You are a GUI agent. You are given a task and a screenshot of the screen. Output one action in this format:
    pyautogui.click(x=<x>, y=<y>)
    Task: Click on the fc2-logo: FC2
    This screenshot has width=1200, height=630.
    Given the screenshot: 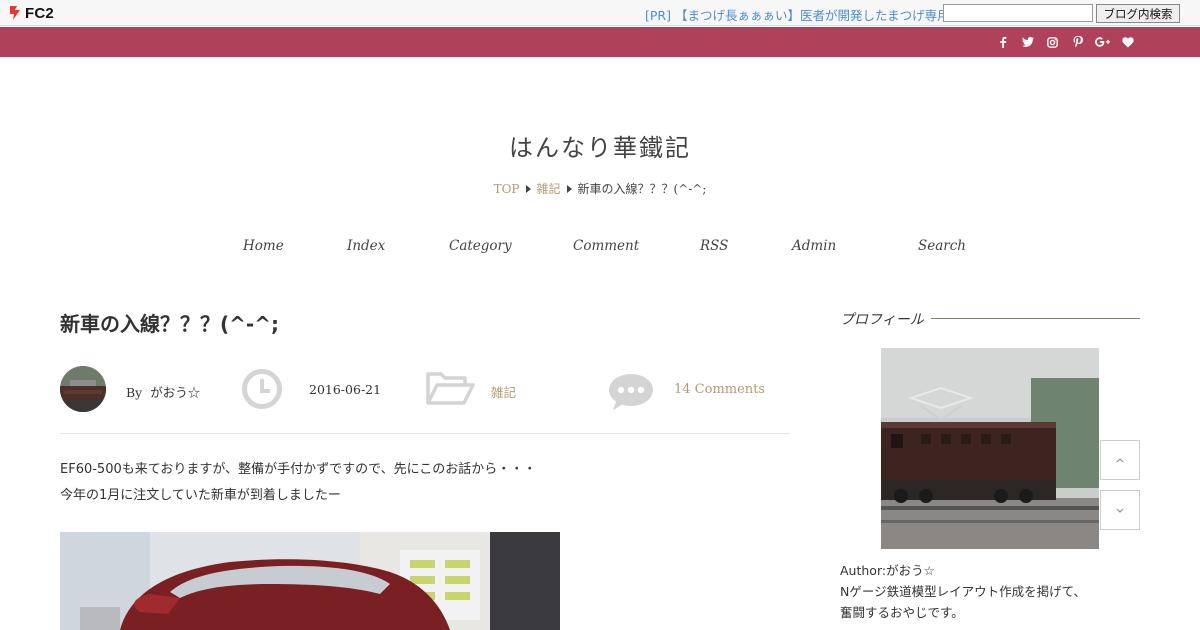 What is the action you would take?
    pyautogui.click(x=31, y=13)
    